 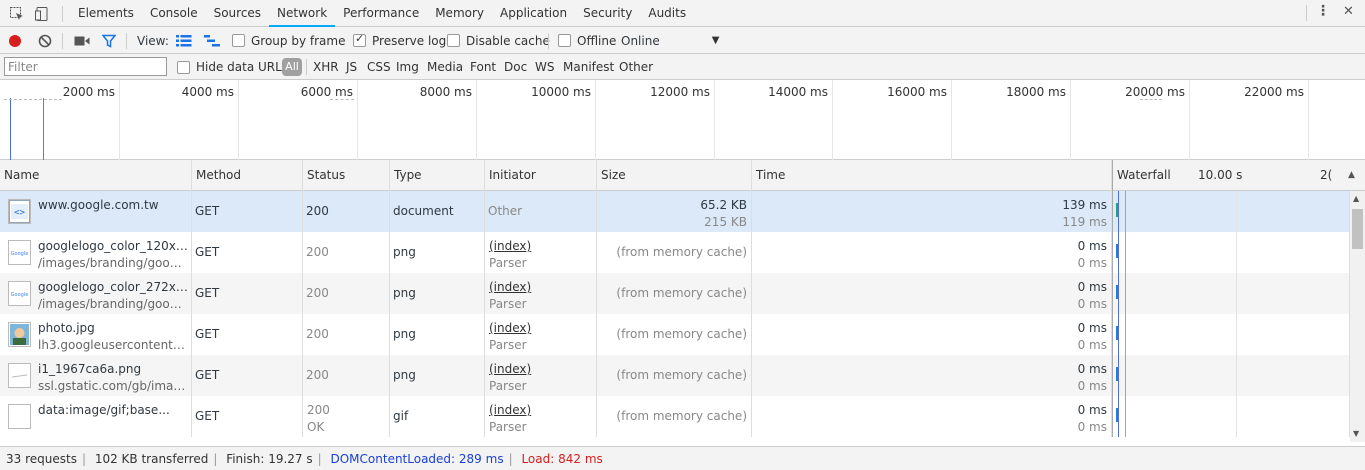 I want to click on overview-gridline, so click(x=832, y=120).